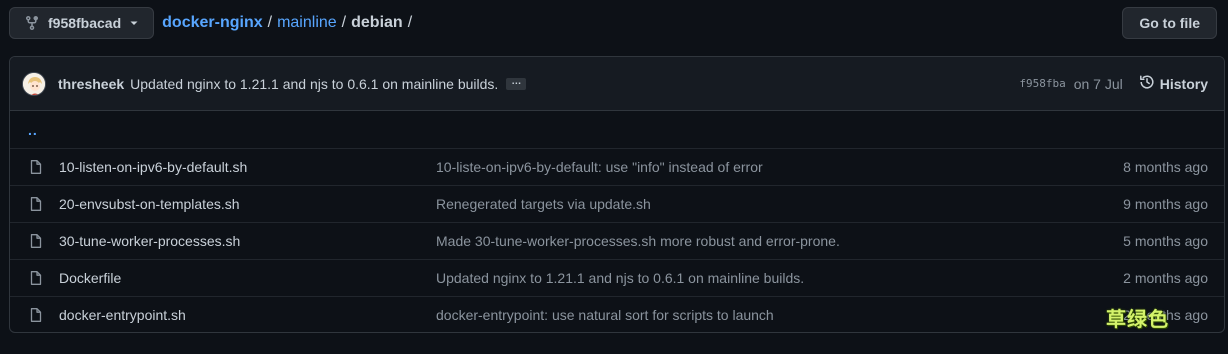 The width and height of the screenshot is (1228, 354). What do you see at coordinates (247, 167) in the screenshot?
I see `file-name-link: 10-listen-on-ipv6-by-default.sh` at bounding box center [247, 167].